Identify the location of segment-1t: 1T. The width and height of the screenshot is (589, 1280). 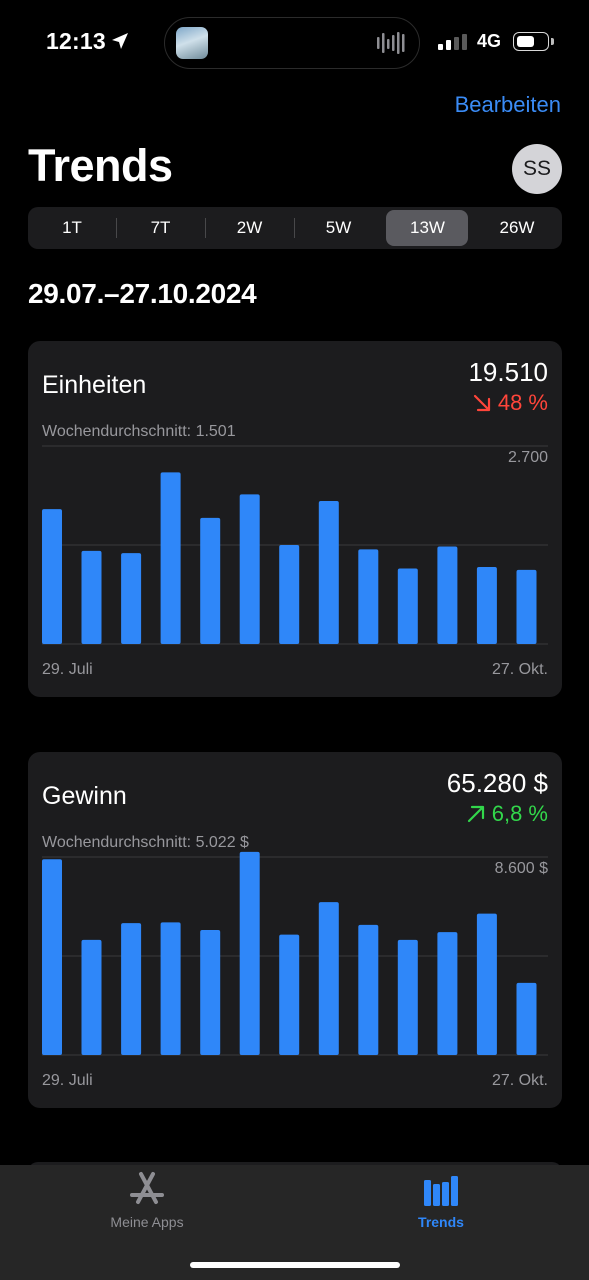
(72, 228).